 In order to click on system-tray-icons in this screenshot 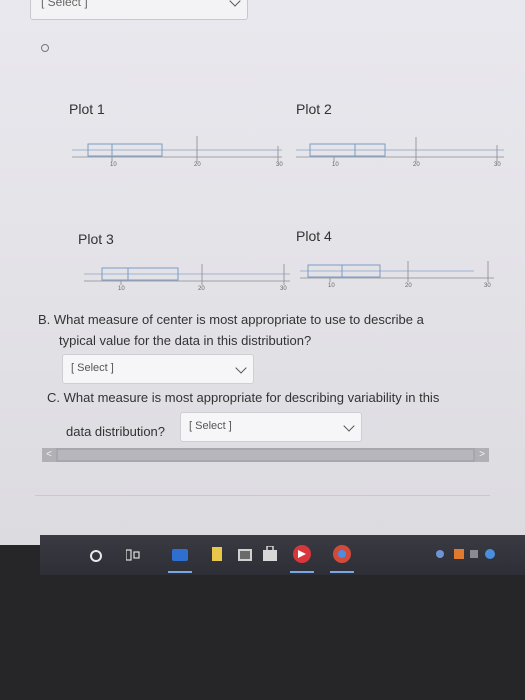, I will do `click(469, 554)`.